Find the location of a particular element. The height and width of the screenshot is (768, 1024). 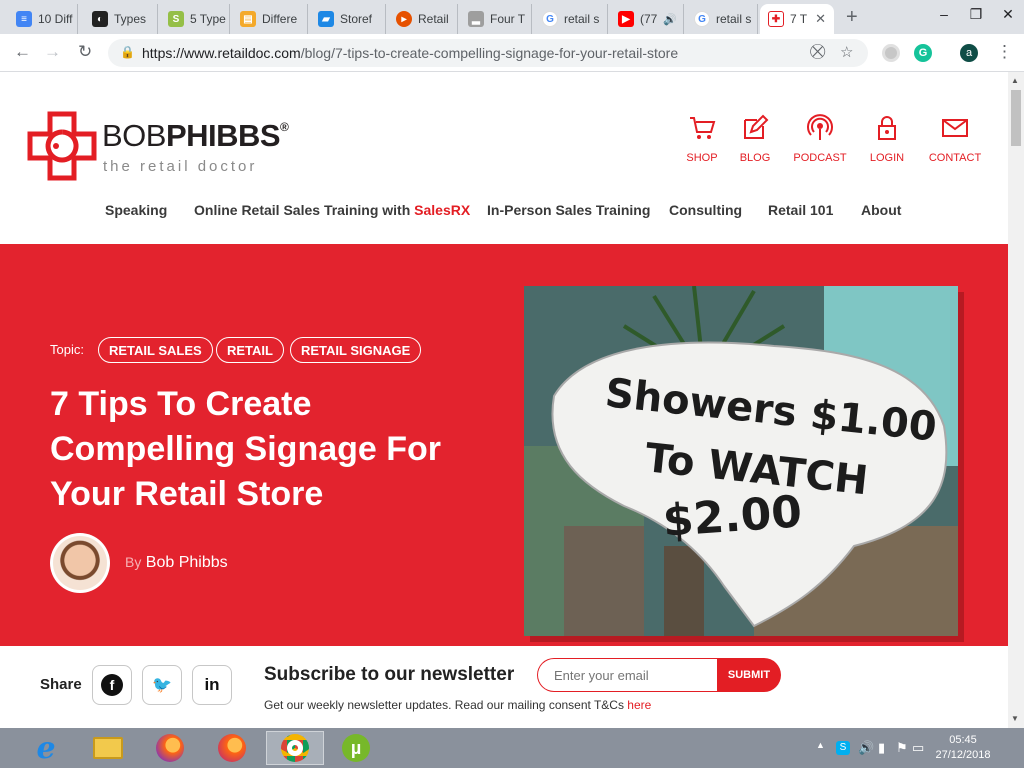

logo-brand-light: BOB is located at coordinates (134, 135).